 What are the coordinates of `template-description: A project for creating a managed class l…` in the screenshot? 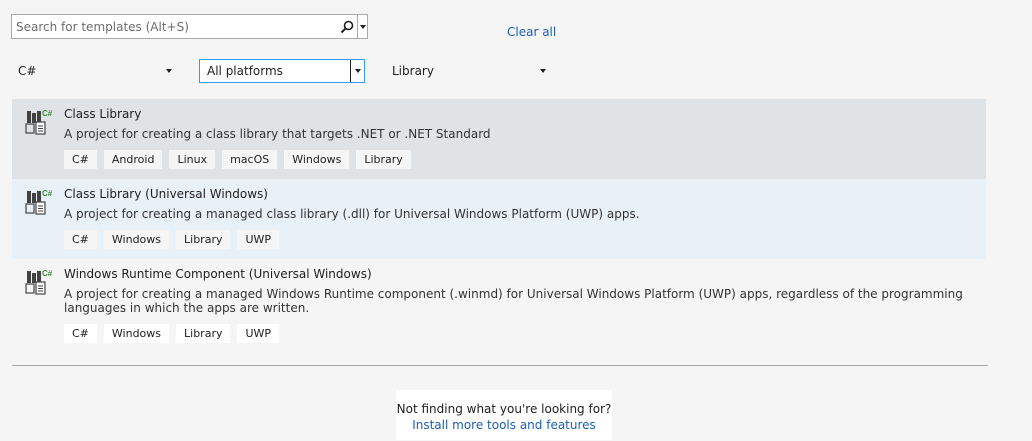 It's located at (352, 214).